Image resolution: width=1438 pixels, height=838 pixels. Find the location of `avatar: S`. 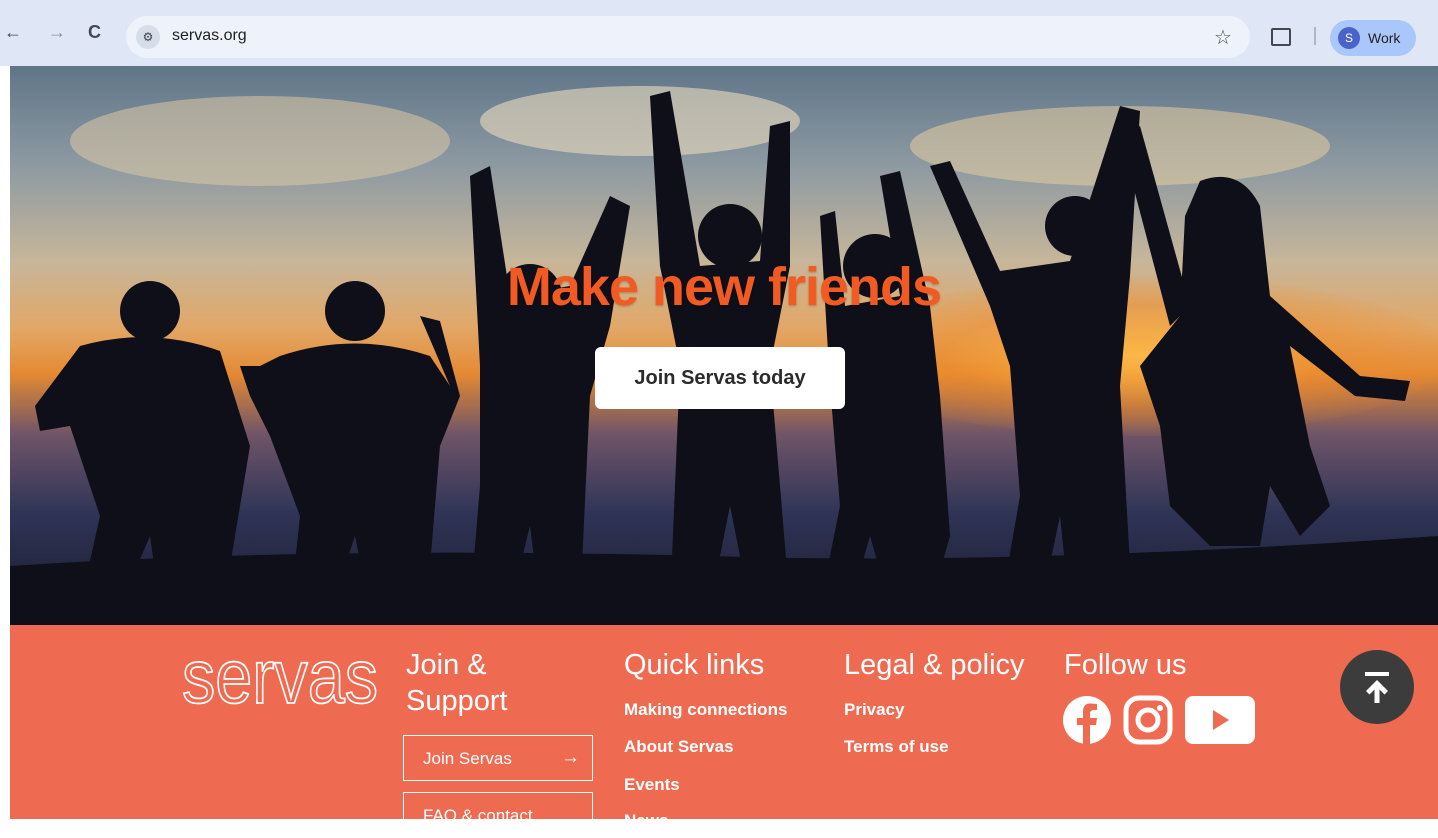

avatar: S is located at coordinates (1349, 38).